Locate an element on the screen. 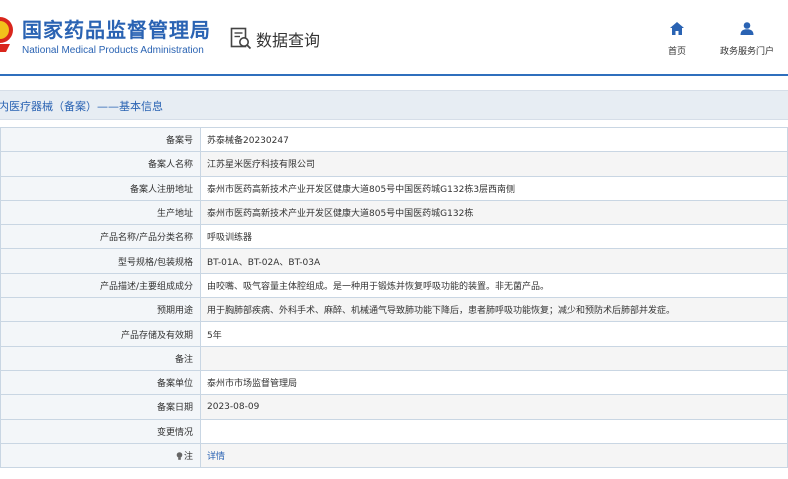  detail-link: 详情 is located at coordinates (216, 457).